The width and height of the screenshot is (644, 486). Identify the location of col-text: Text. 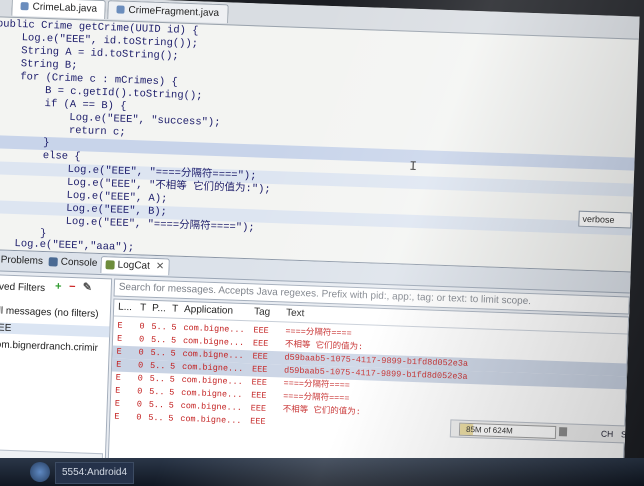
(295, 314).